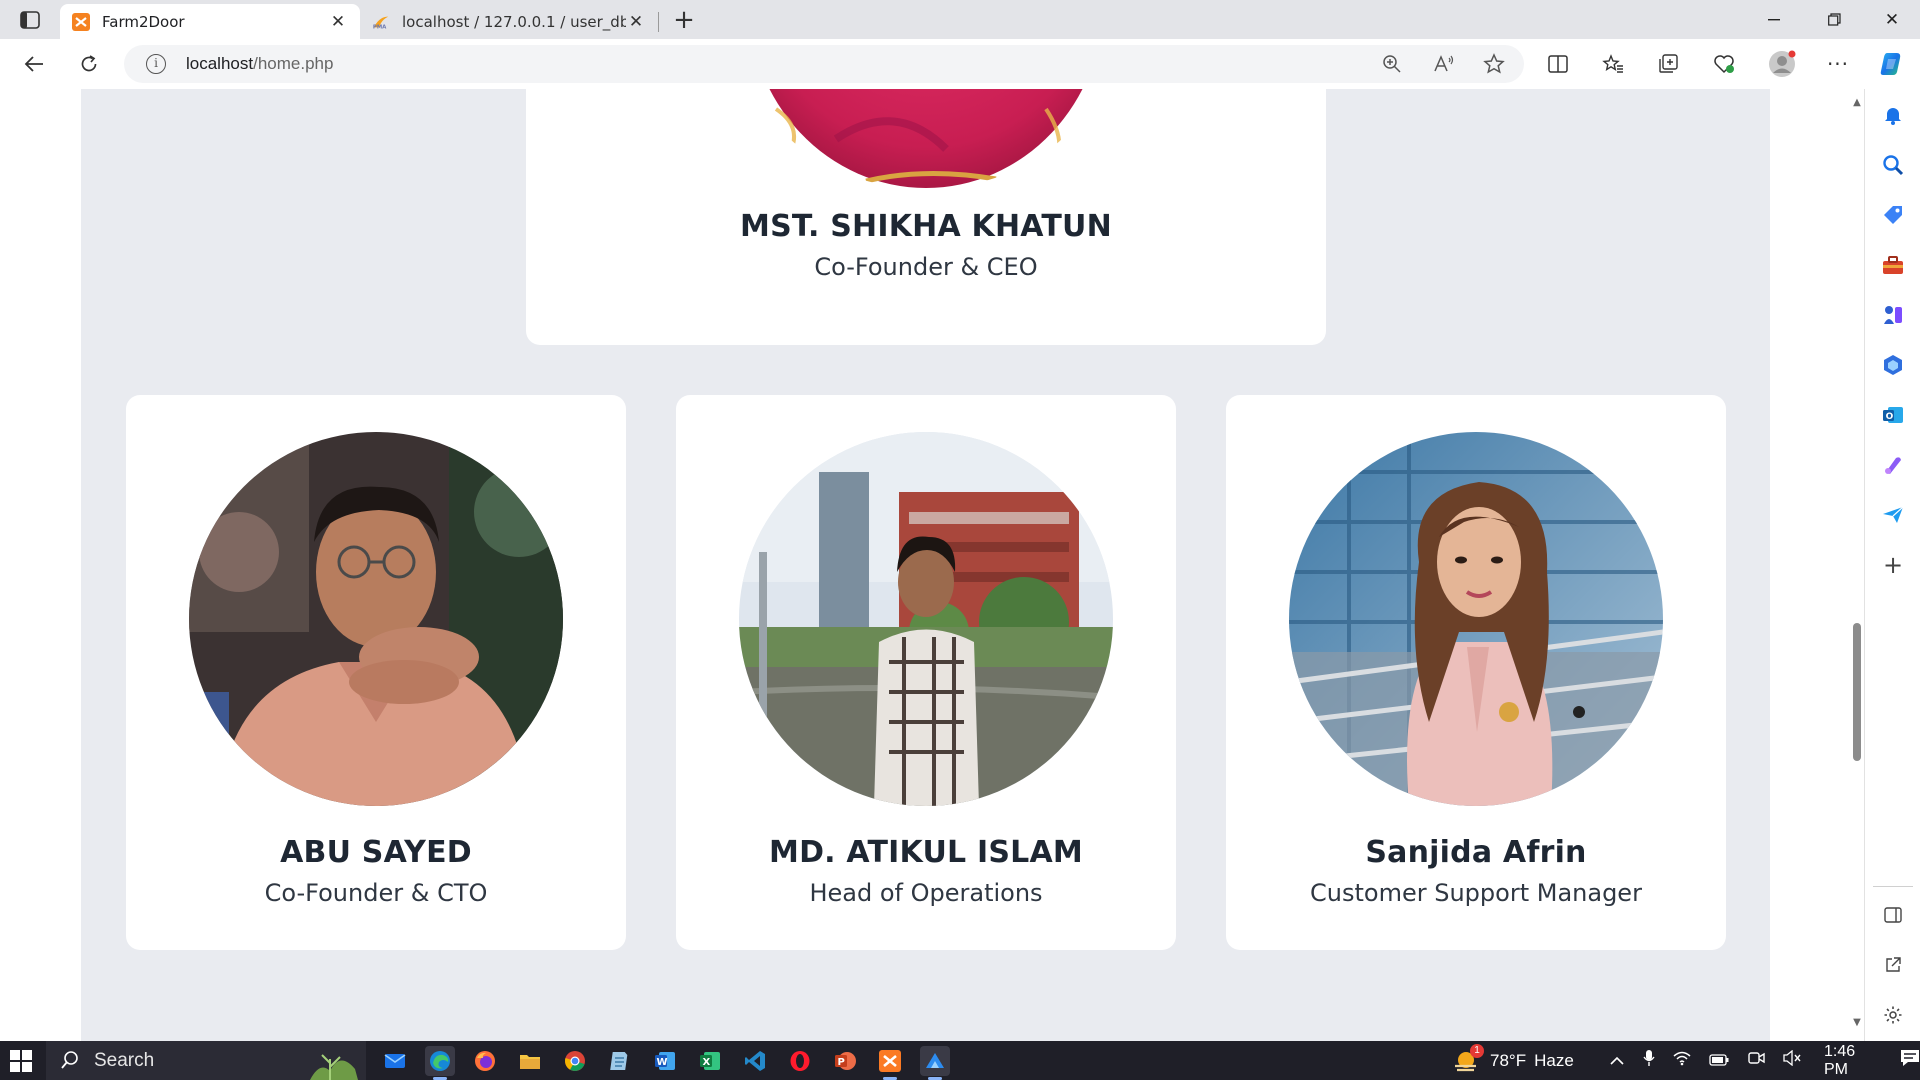 The height and width of the screenshot is (1080, 1920). I want to click on new-tab-button: +, so click(684, 20).